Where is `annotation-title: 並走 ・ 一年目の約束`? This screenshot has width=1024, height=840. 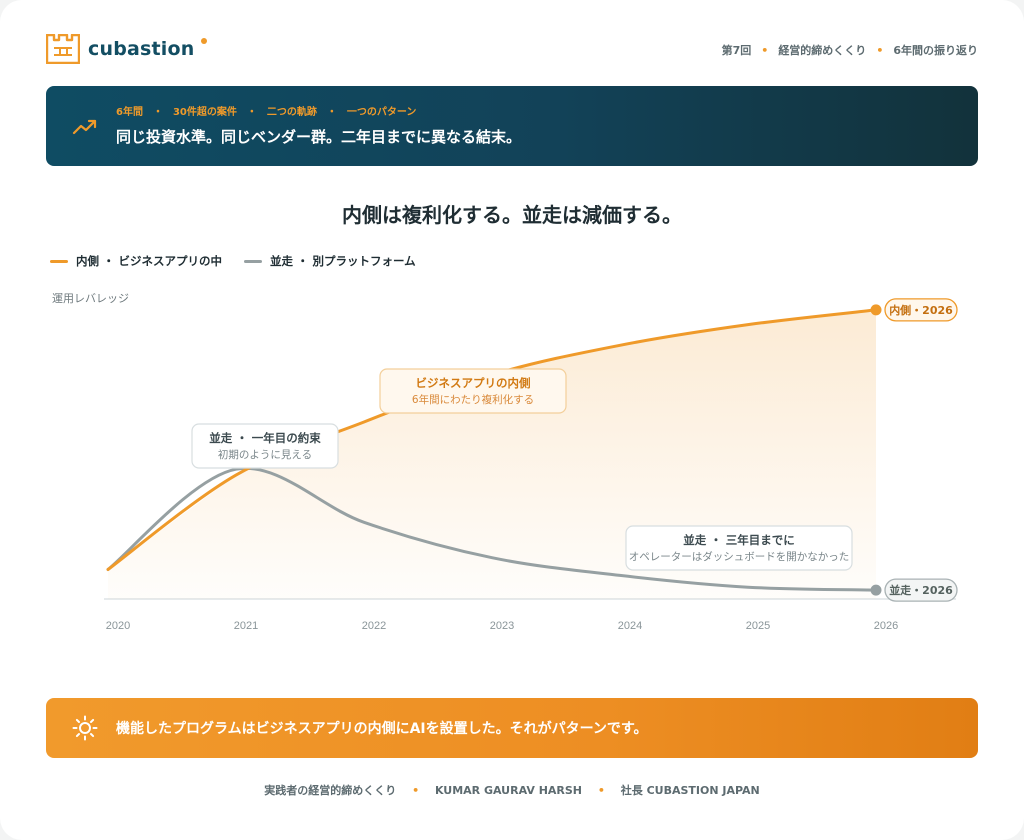
annotation-title: 並走 ・ 一年目の約束 is located at coordinates (265, 438).